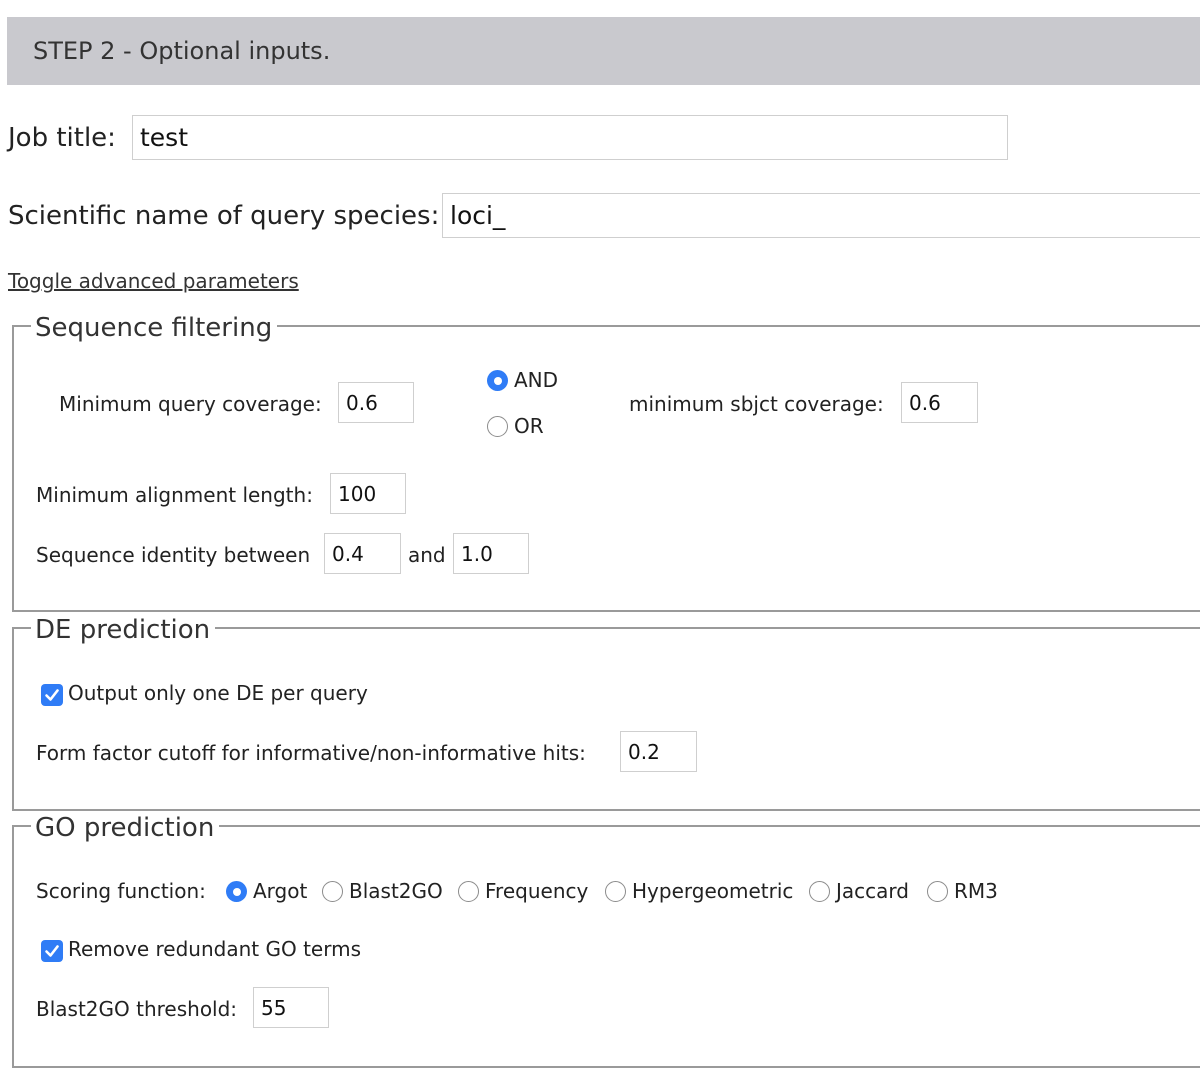  I want to click on or-radio, so click(497, 426).